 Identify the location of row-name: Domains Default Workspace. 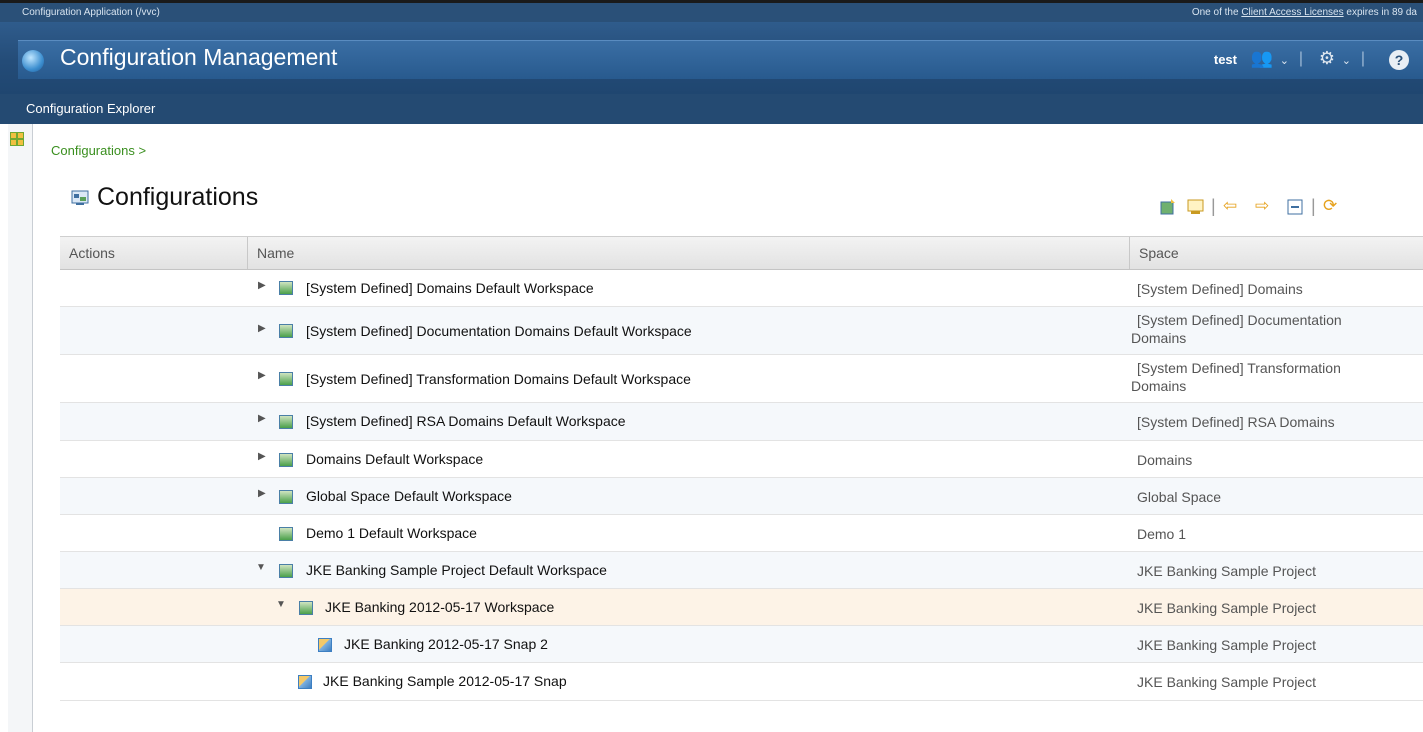
(394, 459).